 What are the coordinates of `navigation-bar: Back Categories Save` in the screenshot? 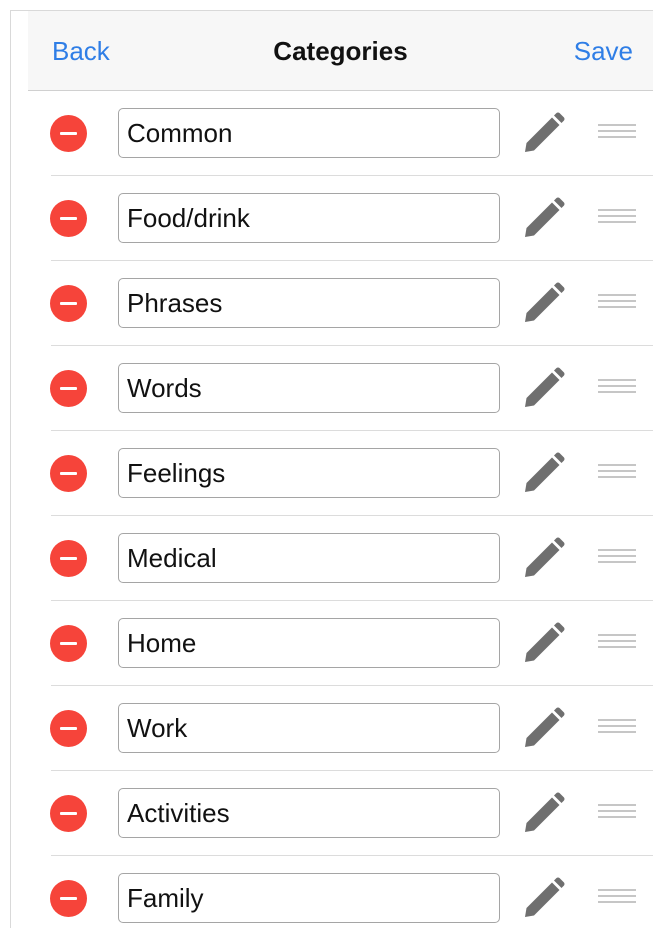 It's located at (340, 51).